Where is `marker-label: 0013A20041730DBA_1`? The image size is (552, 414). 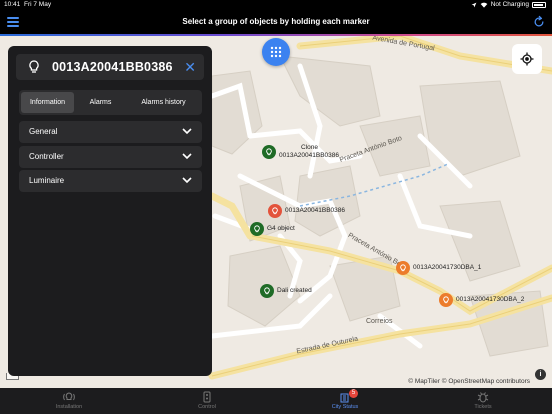 marker-label: 0013A20041730DBA_1 is located at coordinates (447, 267).